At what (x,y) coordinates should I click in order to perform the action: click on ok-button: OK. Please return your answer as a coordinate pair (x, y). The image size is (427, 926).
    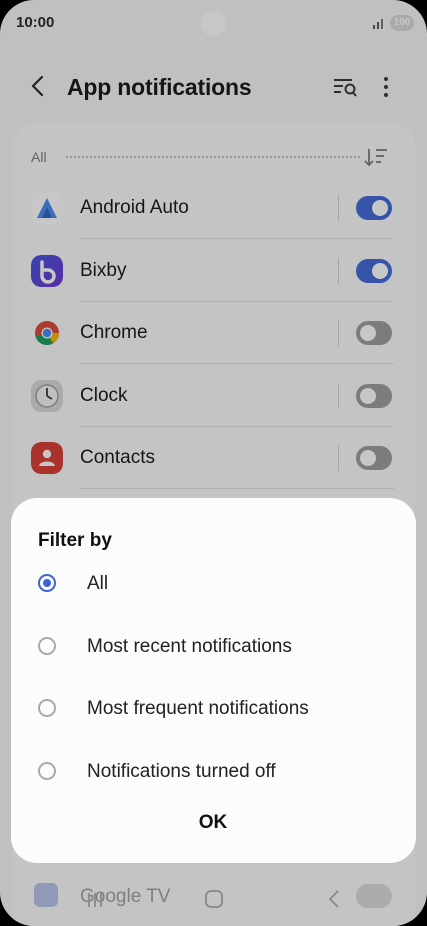
    Looking at the image, I should click on (213, 823).